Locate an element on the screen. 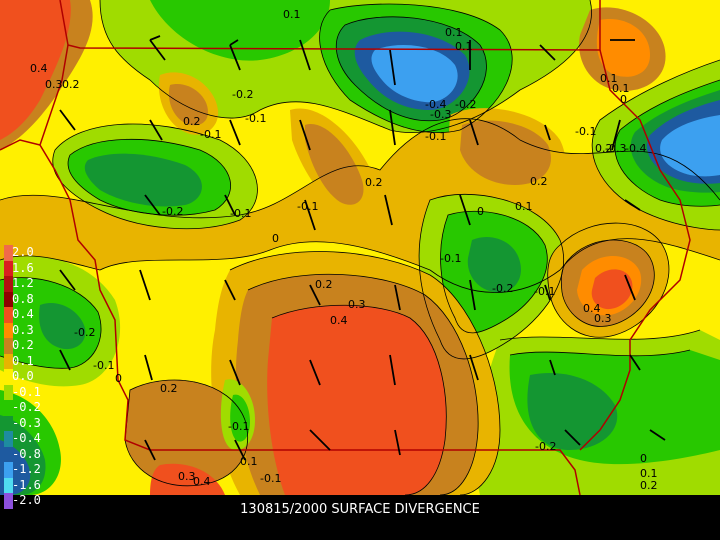 The height and width of the screenshot is (540, 720). legend-label: 0.2 is located at coordinates (23, 345).